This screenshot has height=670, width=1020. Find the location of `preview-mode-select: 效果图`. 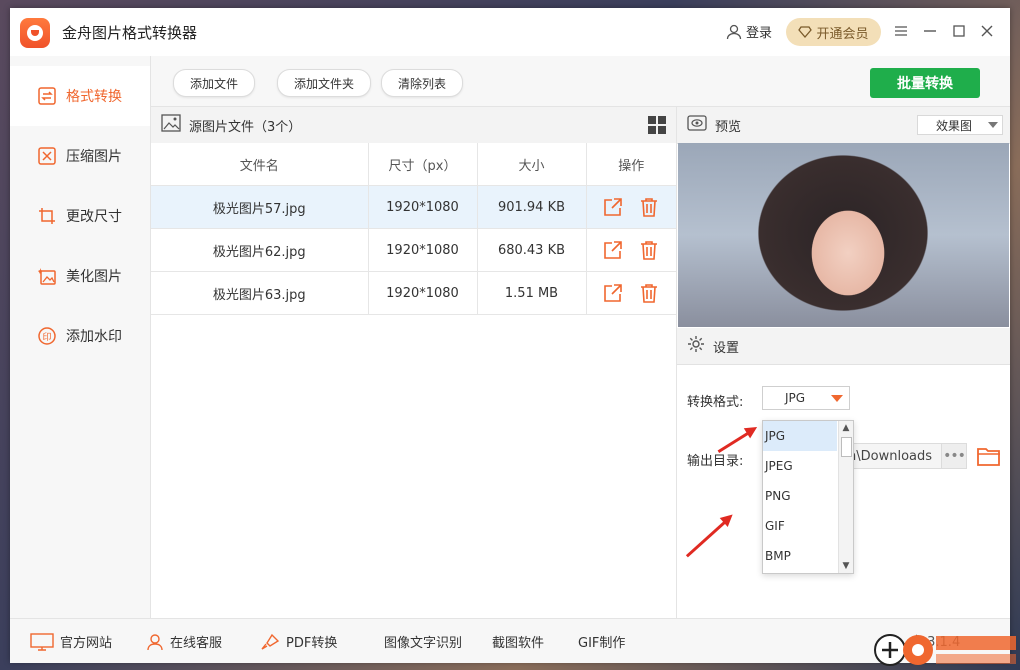

preview-mode-select: 效果图 is located at coordinates (960, 125).